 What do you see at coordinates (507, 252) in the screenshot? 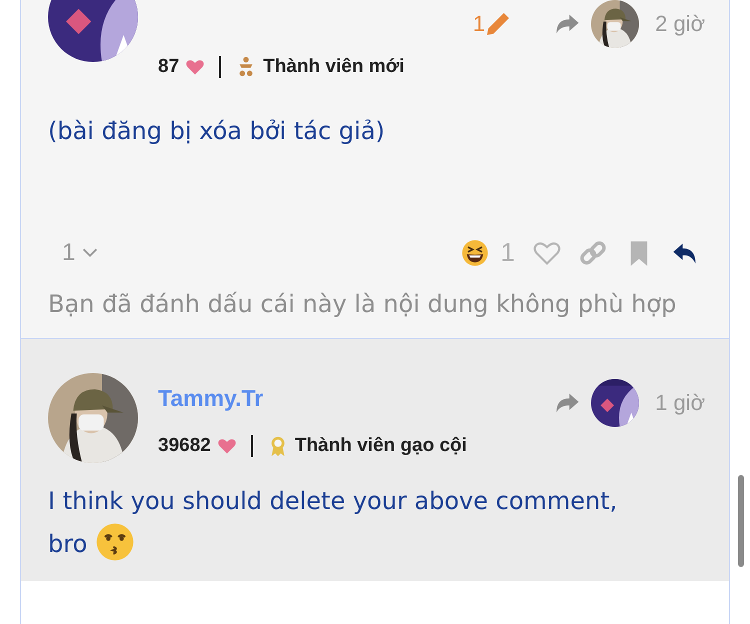
I see `reaction-count: 1` at bounding box center [507, 252].